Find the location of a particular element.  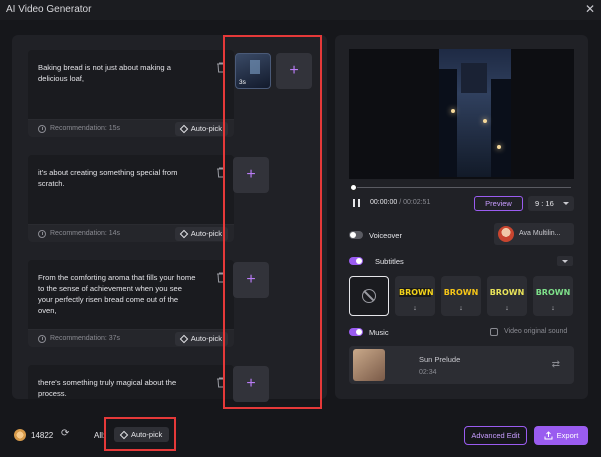

original-sound-checkbox is located at coordinates (494, 332).